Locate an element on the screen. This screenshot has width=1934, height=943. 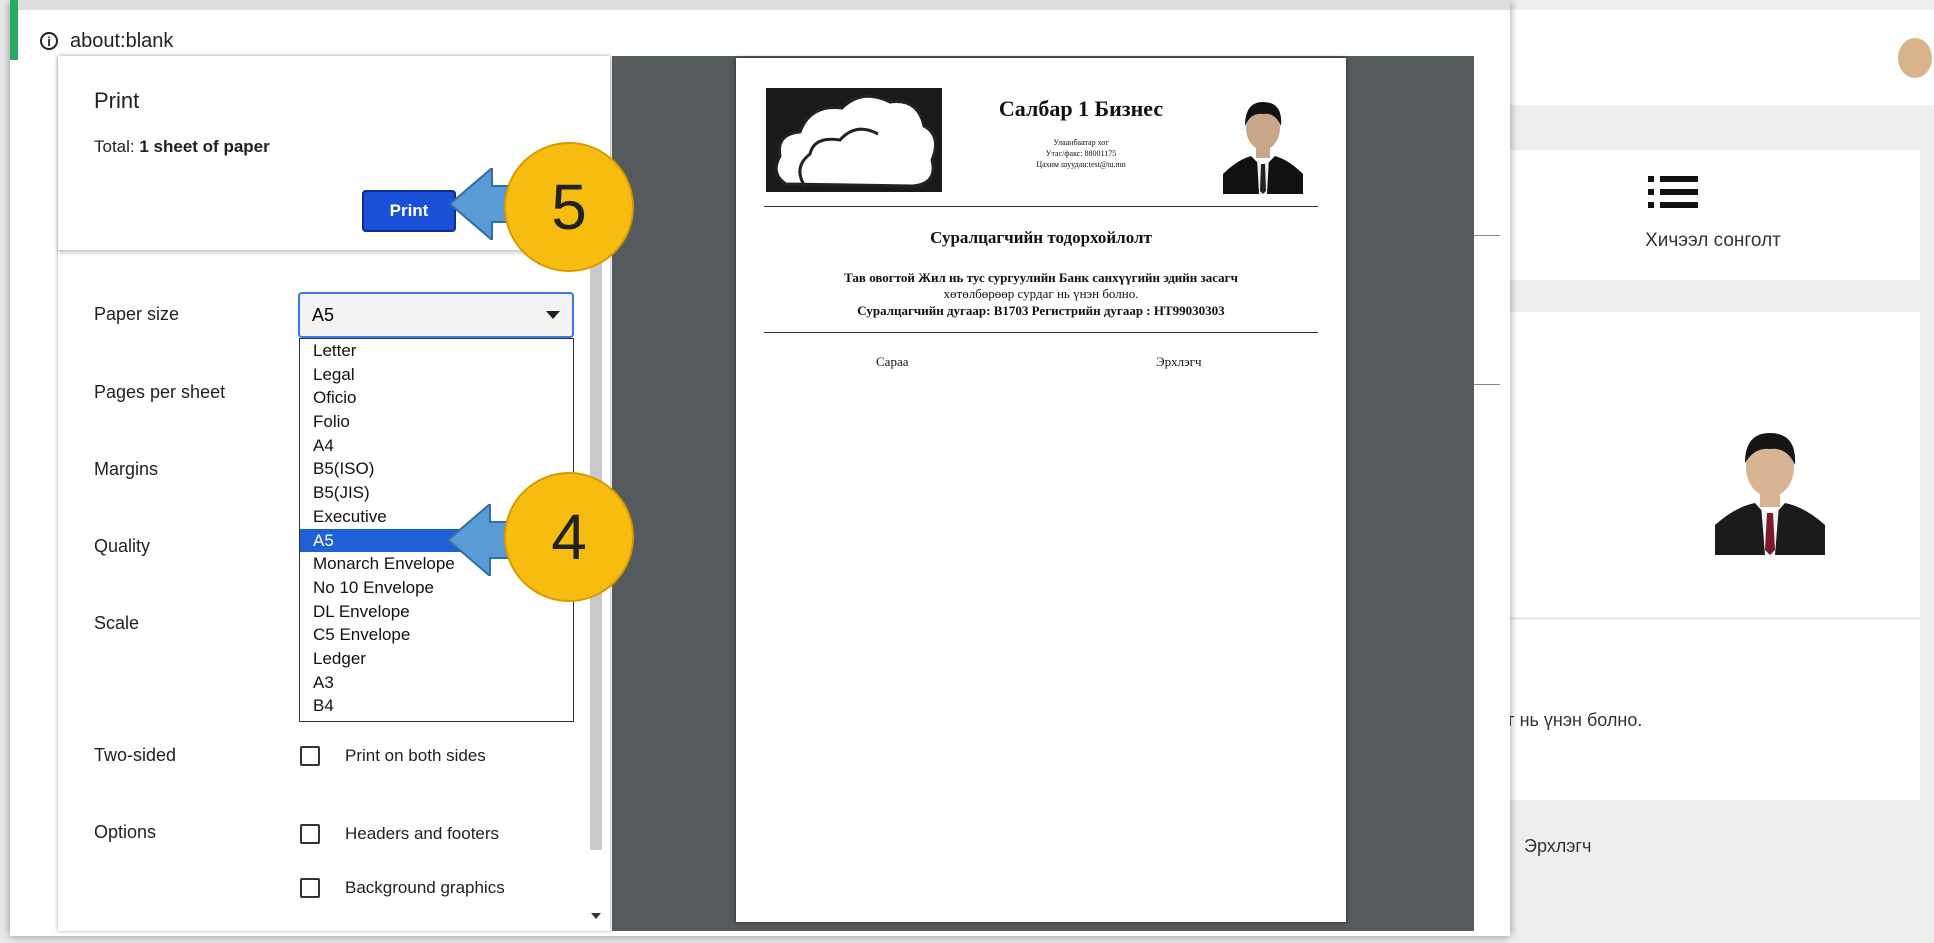
contact-city: Улаанбаатар хот is located at coordinates (1081, 142).